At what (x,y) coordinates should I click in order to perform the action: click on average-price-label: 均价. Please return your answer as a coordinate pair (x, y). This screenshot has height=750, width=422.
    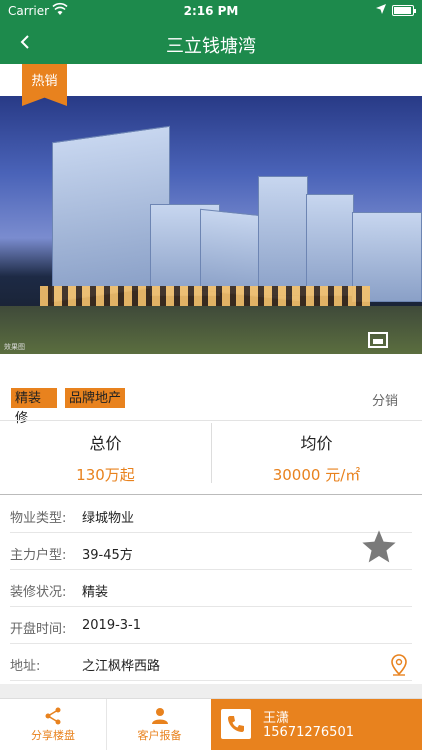
    Looking at the image, I should click on (316, 443).